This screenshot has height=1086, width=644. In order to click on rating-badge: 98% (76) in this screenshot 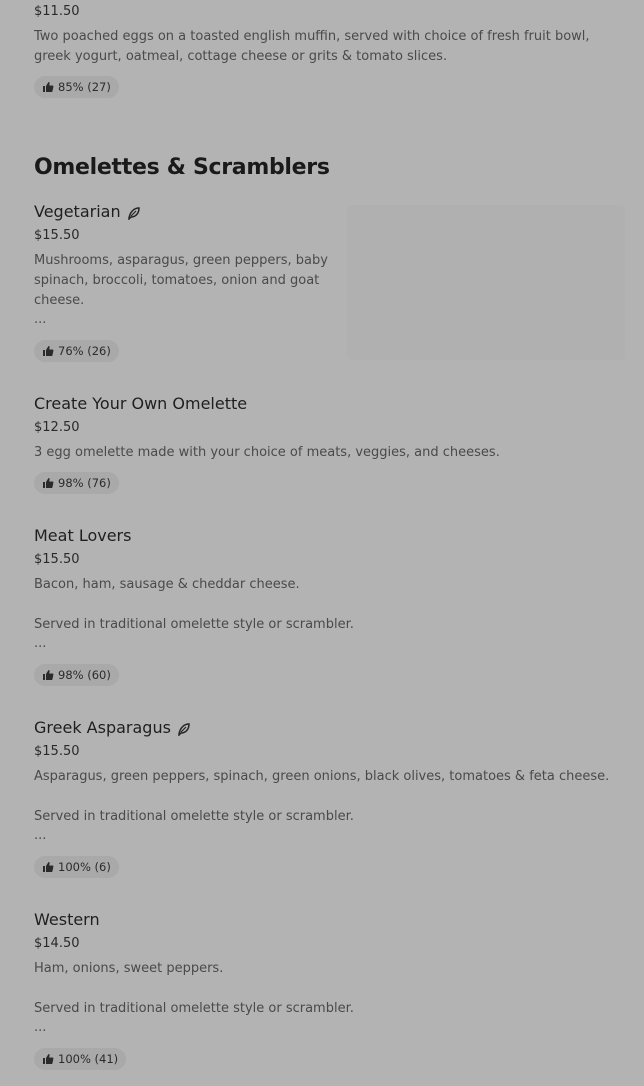, I will do `click(76, 483)`.